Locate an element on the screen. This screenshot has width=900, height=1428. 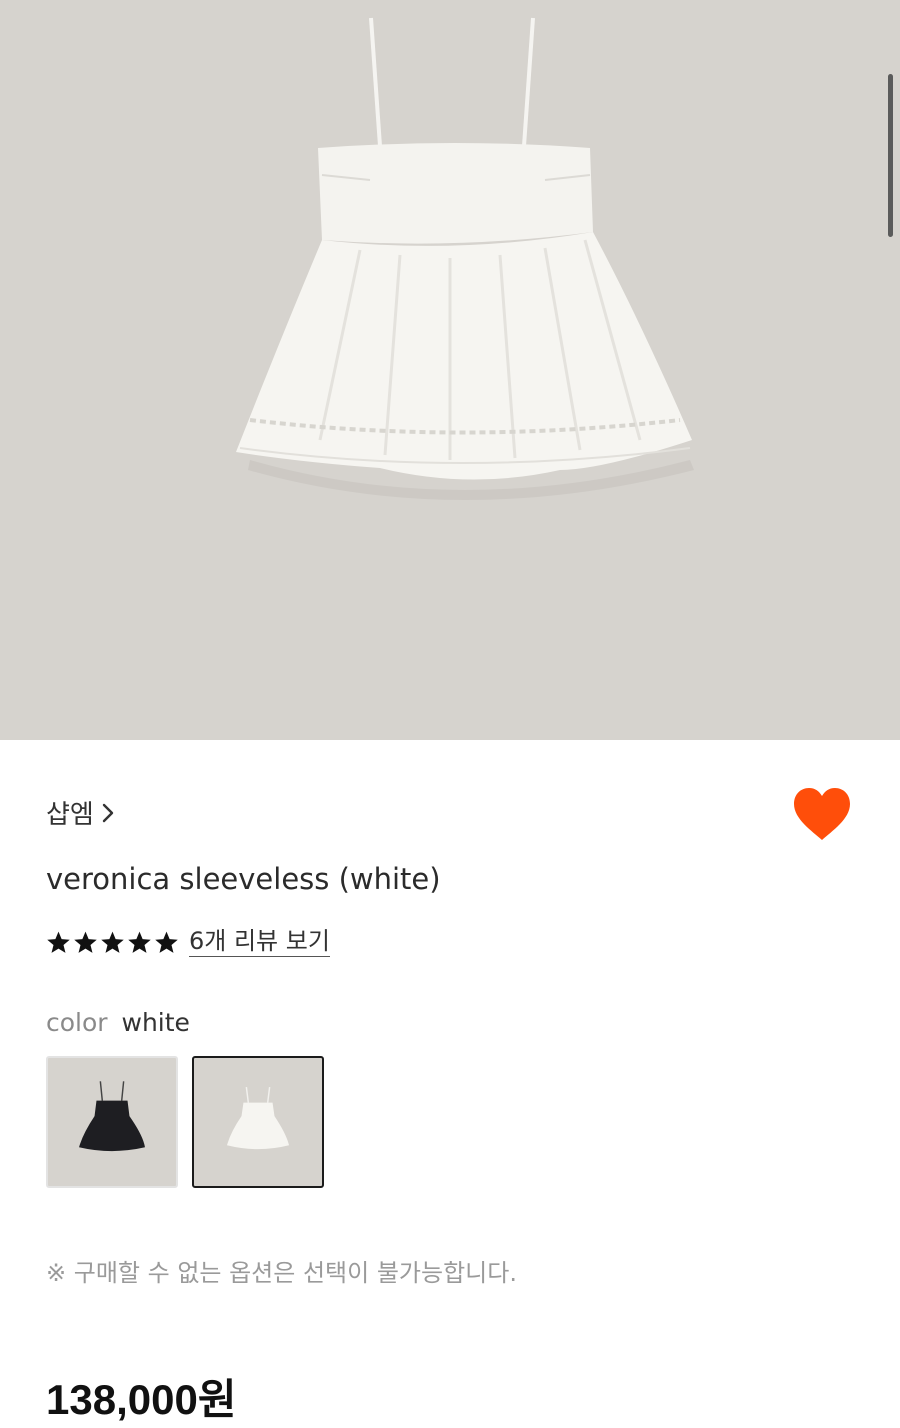
color-option-black is located at coordinates (112, 1122).